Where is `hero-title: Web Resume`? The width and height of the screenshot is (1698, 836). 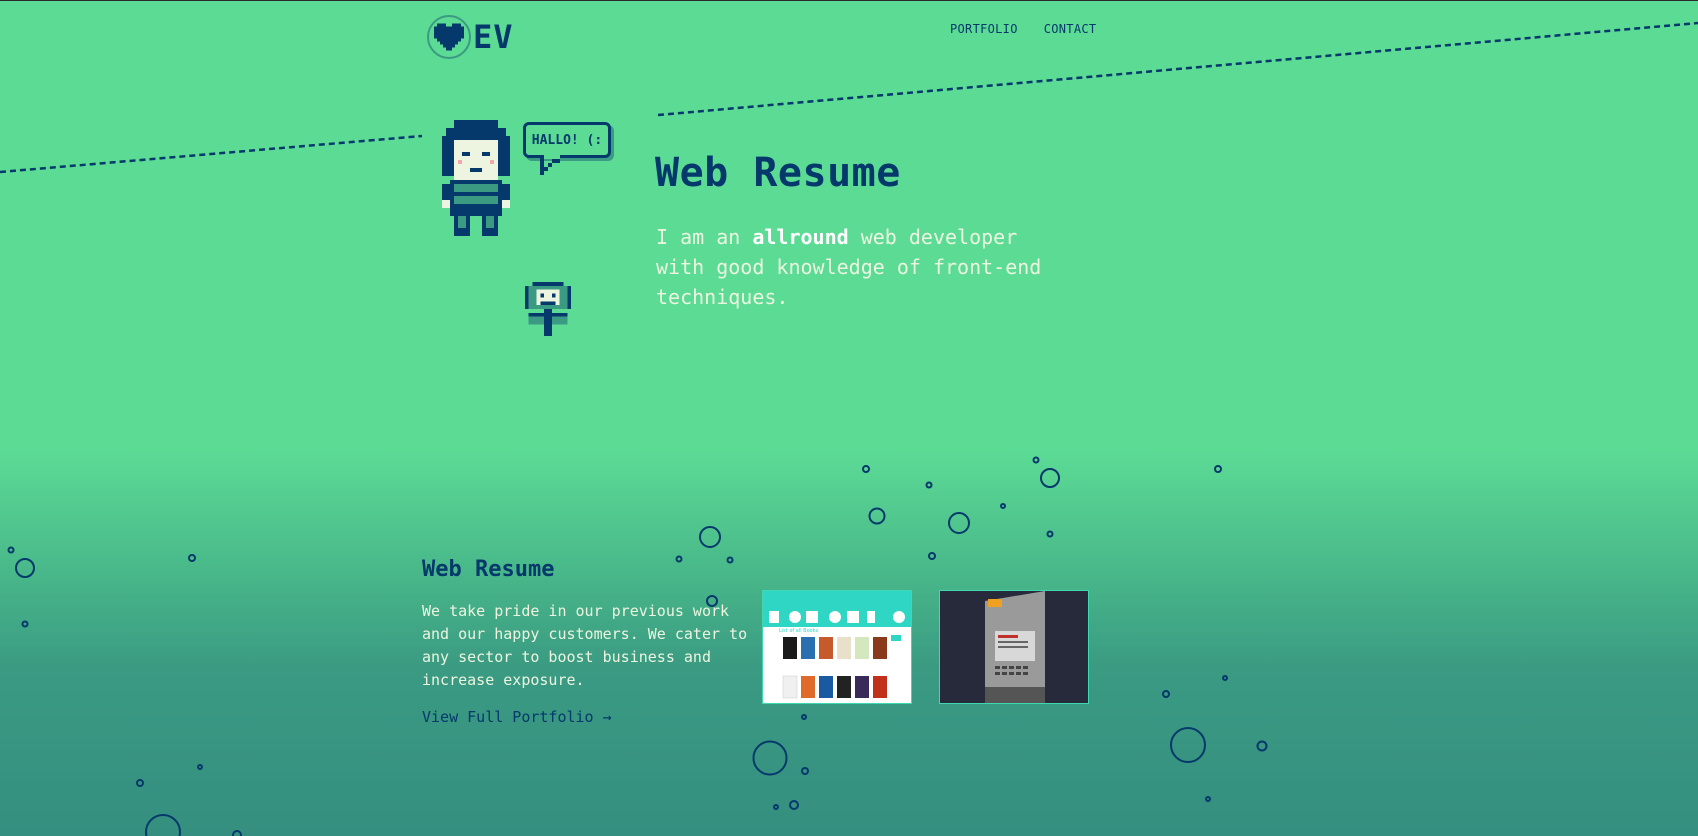 hero-title: Web Resume is located at coordinates (778, 173).